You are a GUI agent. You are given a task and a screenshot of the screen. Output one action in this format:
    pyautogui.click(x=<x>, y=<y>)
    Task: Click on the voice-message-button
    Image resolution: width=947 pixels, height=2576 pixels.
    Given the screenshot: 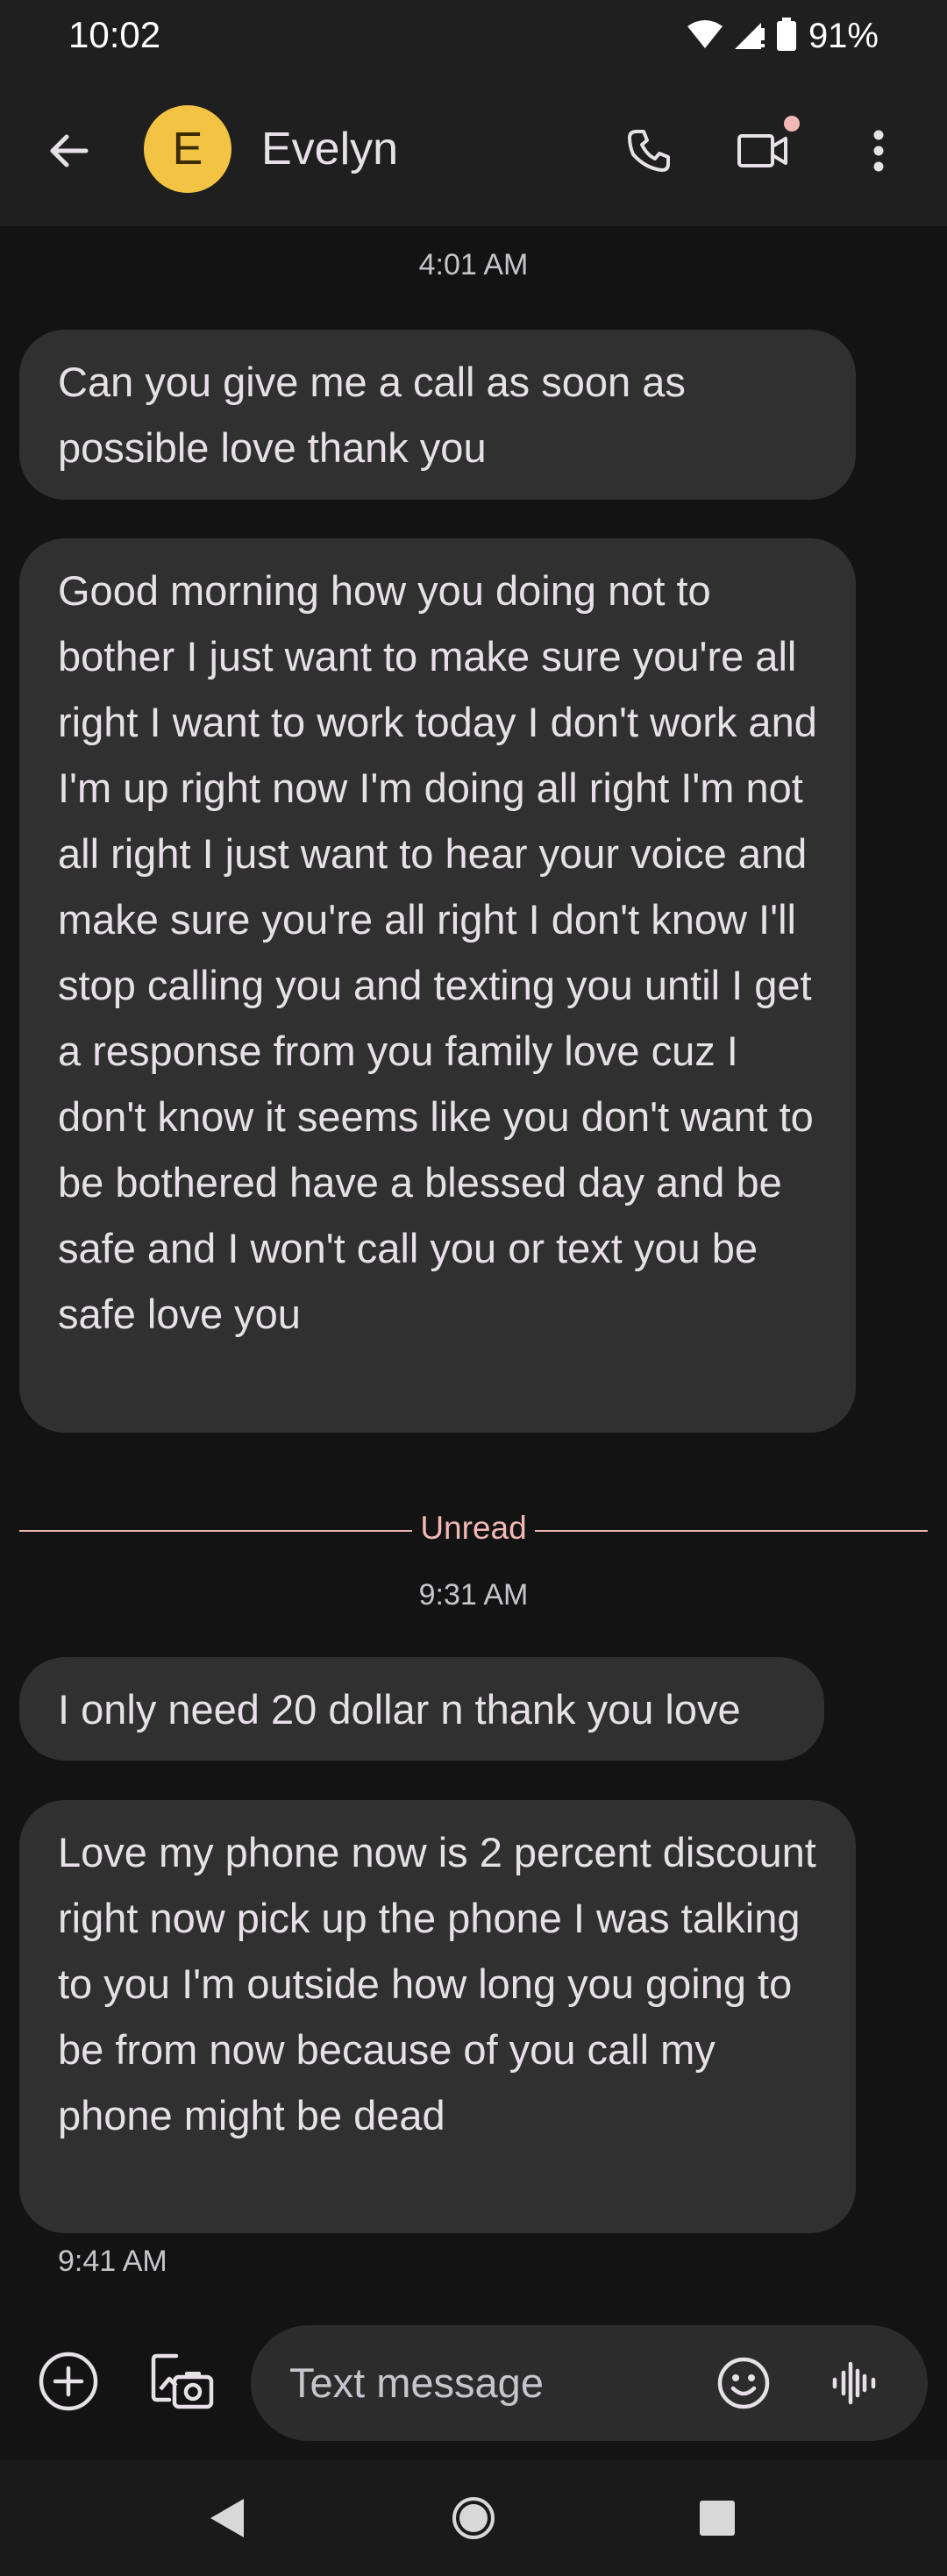 What is the action you would take?
    pyautogui.click(x=854, y=2383)
    